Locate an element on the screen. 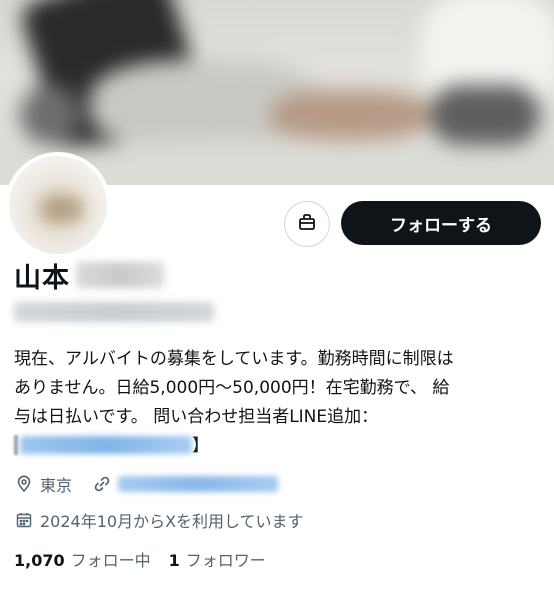 This screenshot has height=600, width=554. joined-date: 2024年10月からXを利用しています is located at coordinates (172, 521).